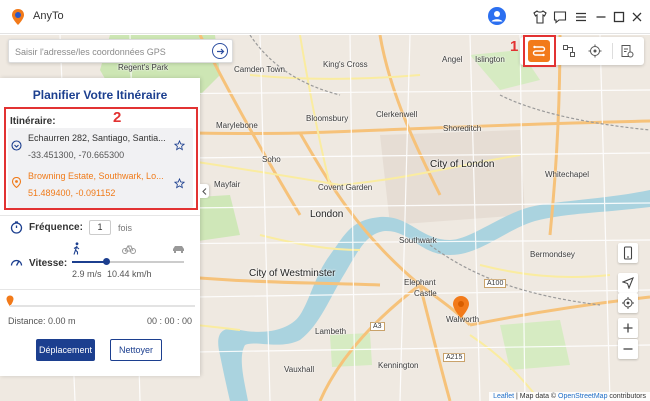 The width and height of the screenshot is (650, 401). I want to click on zoom-out-icon, so click(628, 349).